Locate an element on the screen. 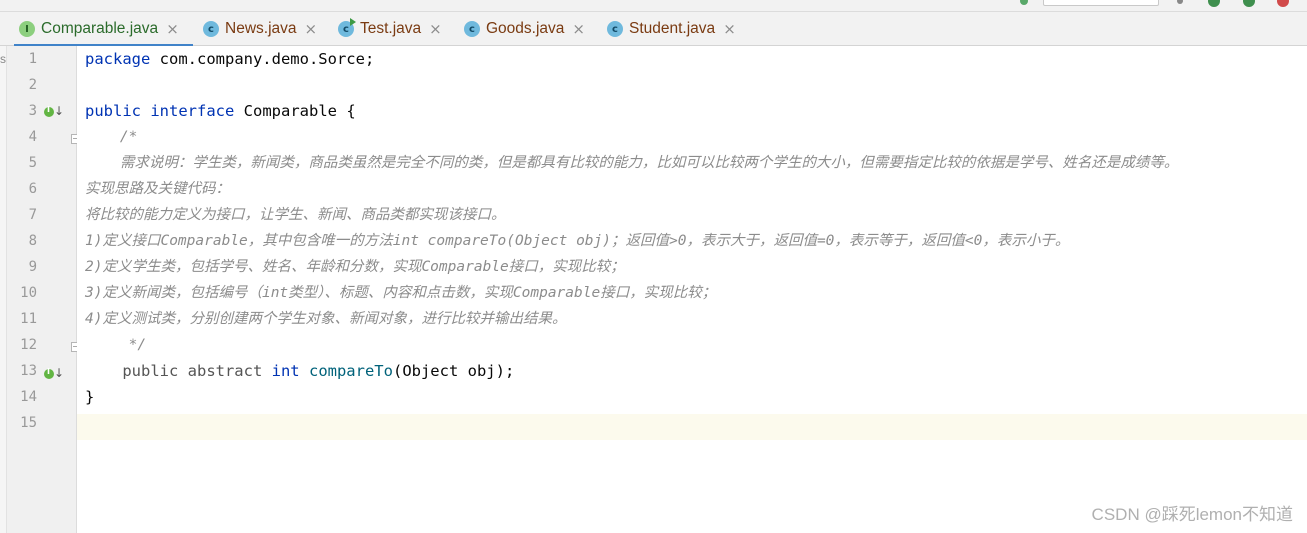 The height and width of the screenshot is (533, 1307). line-number: 11 is located at coordinates (28, 319).